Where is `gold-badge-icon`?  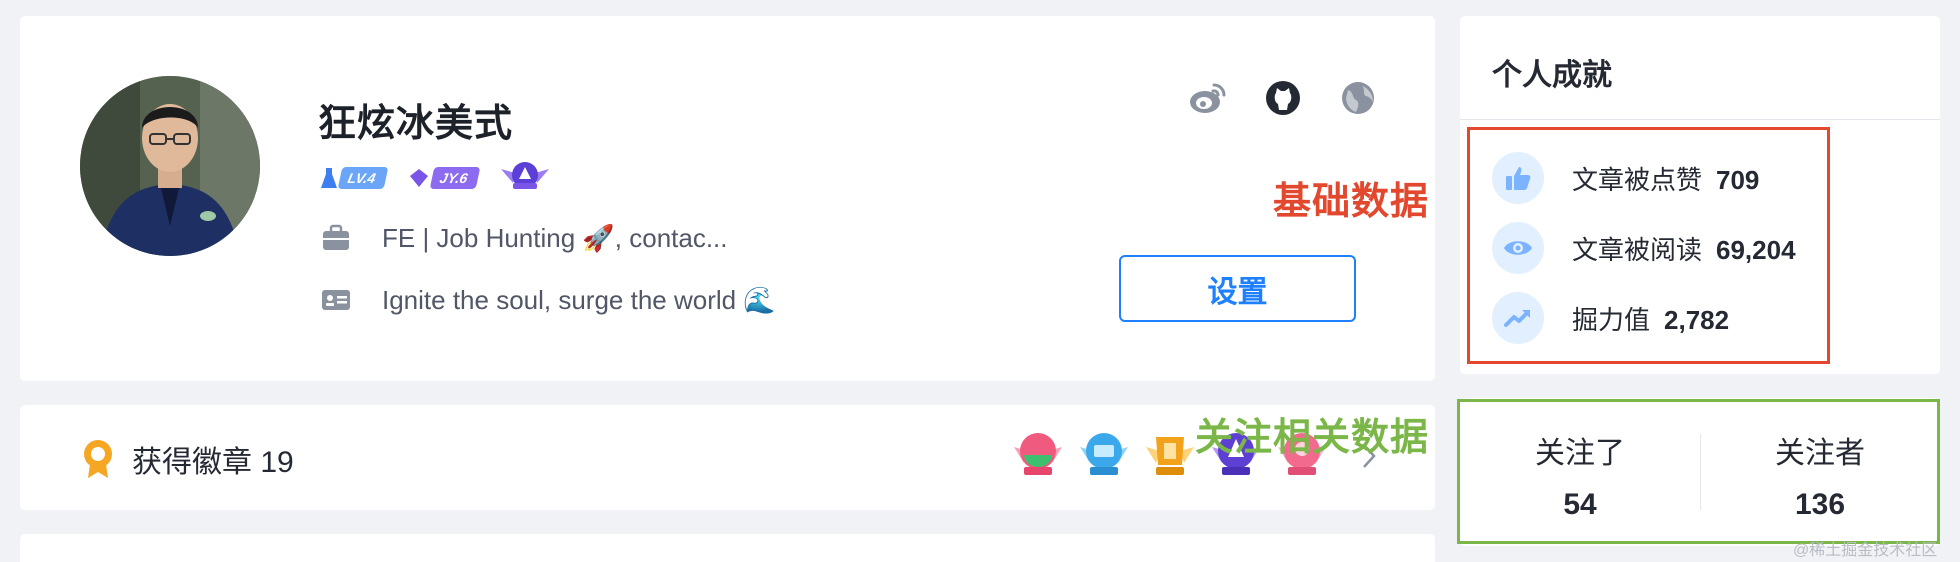
gold-badge-icon is located at coordinates (1170, 456).